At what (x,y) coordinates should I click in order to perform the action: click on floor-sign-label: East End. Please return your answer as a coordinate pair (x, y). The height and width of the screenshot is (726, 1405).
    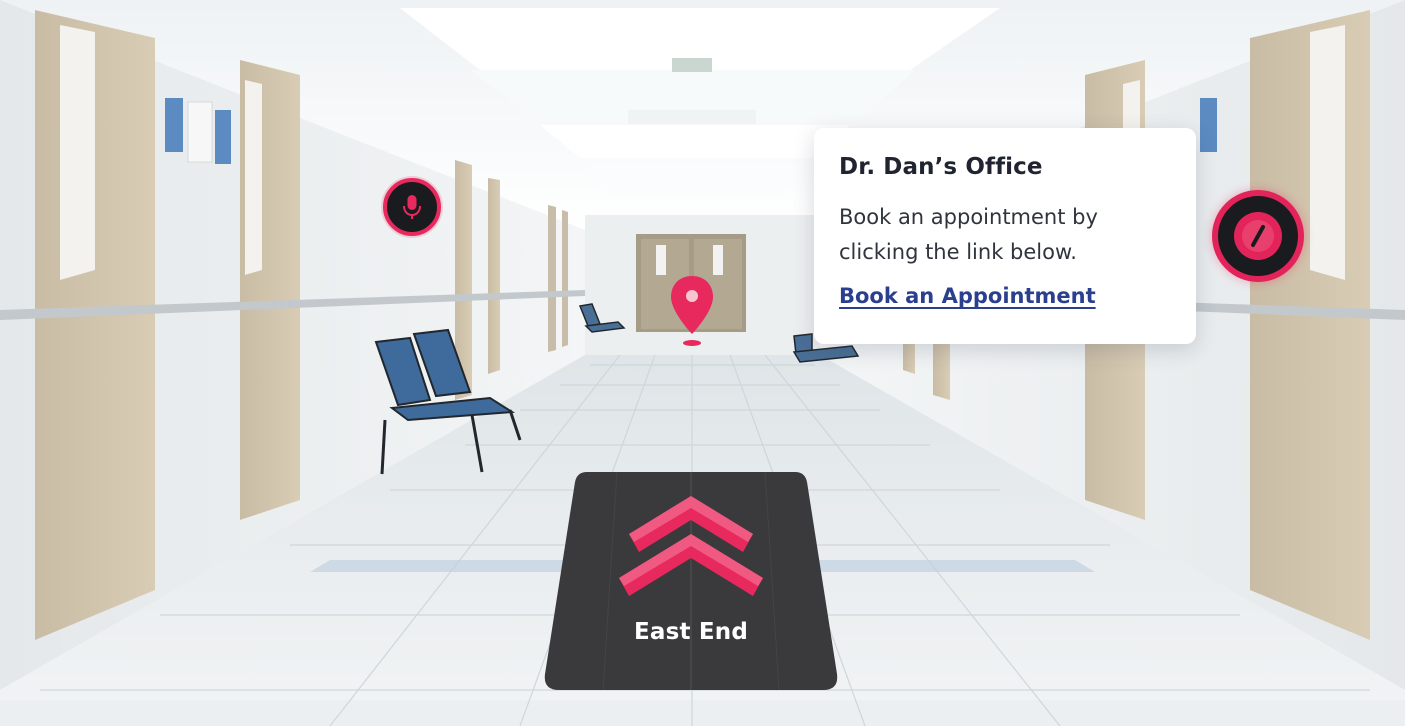
    Looking at the image, I should click on (691, 632).